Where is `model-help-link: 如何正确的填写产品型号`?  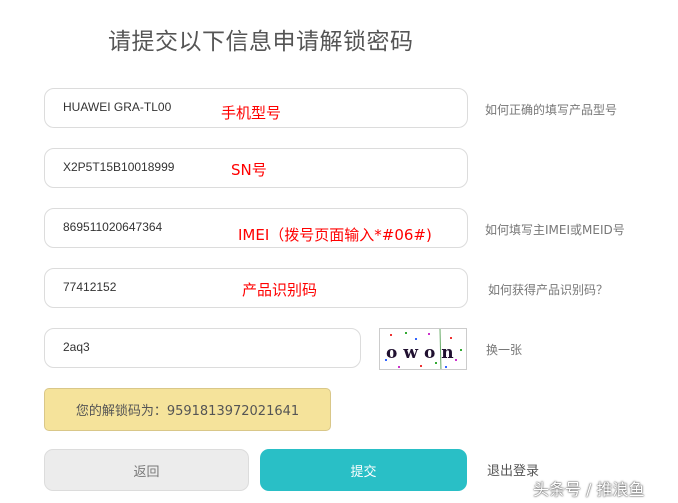
model-help-link: 如何正确的填写产品型号 is located at coordinates (551, 109).